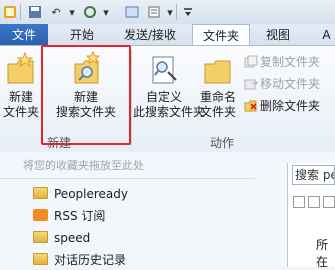 Image resolution: width=335 pixels, height=270 pixels. What do you see at coordinates (163, 97) in the screenshot?
I see `customize-label-1: 自定义` at bounding box center [163, 97].